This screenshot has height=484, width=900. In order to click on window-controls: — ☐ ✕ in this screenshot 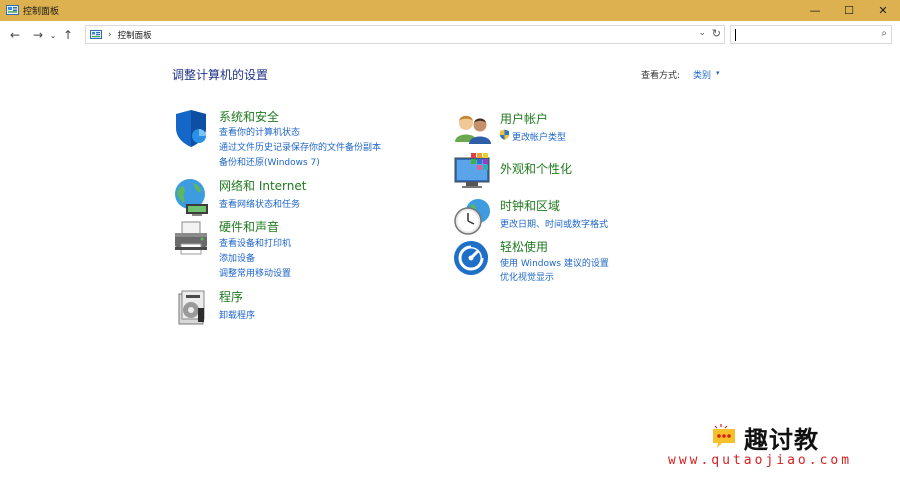, I will do `click(849, 10)`.